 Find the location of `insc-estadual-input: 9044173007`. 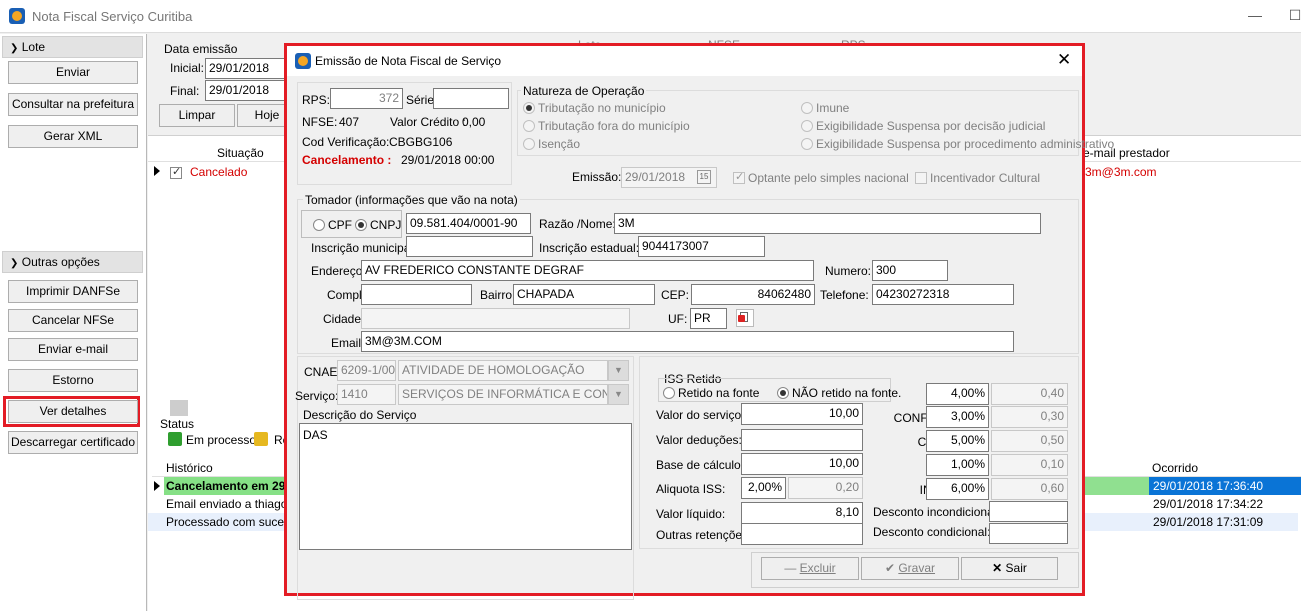

insc-estadual-input: 9044173007 is located at coordinates (701, 246).